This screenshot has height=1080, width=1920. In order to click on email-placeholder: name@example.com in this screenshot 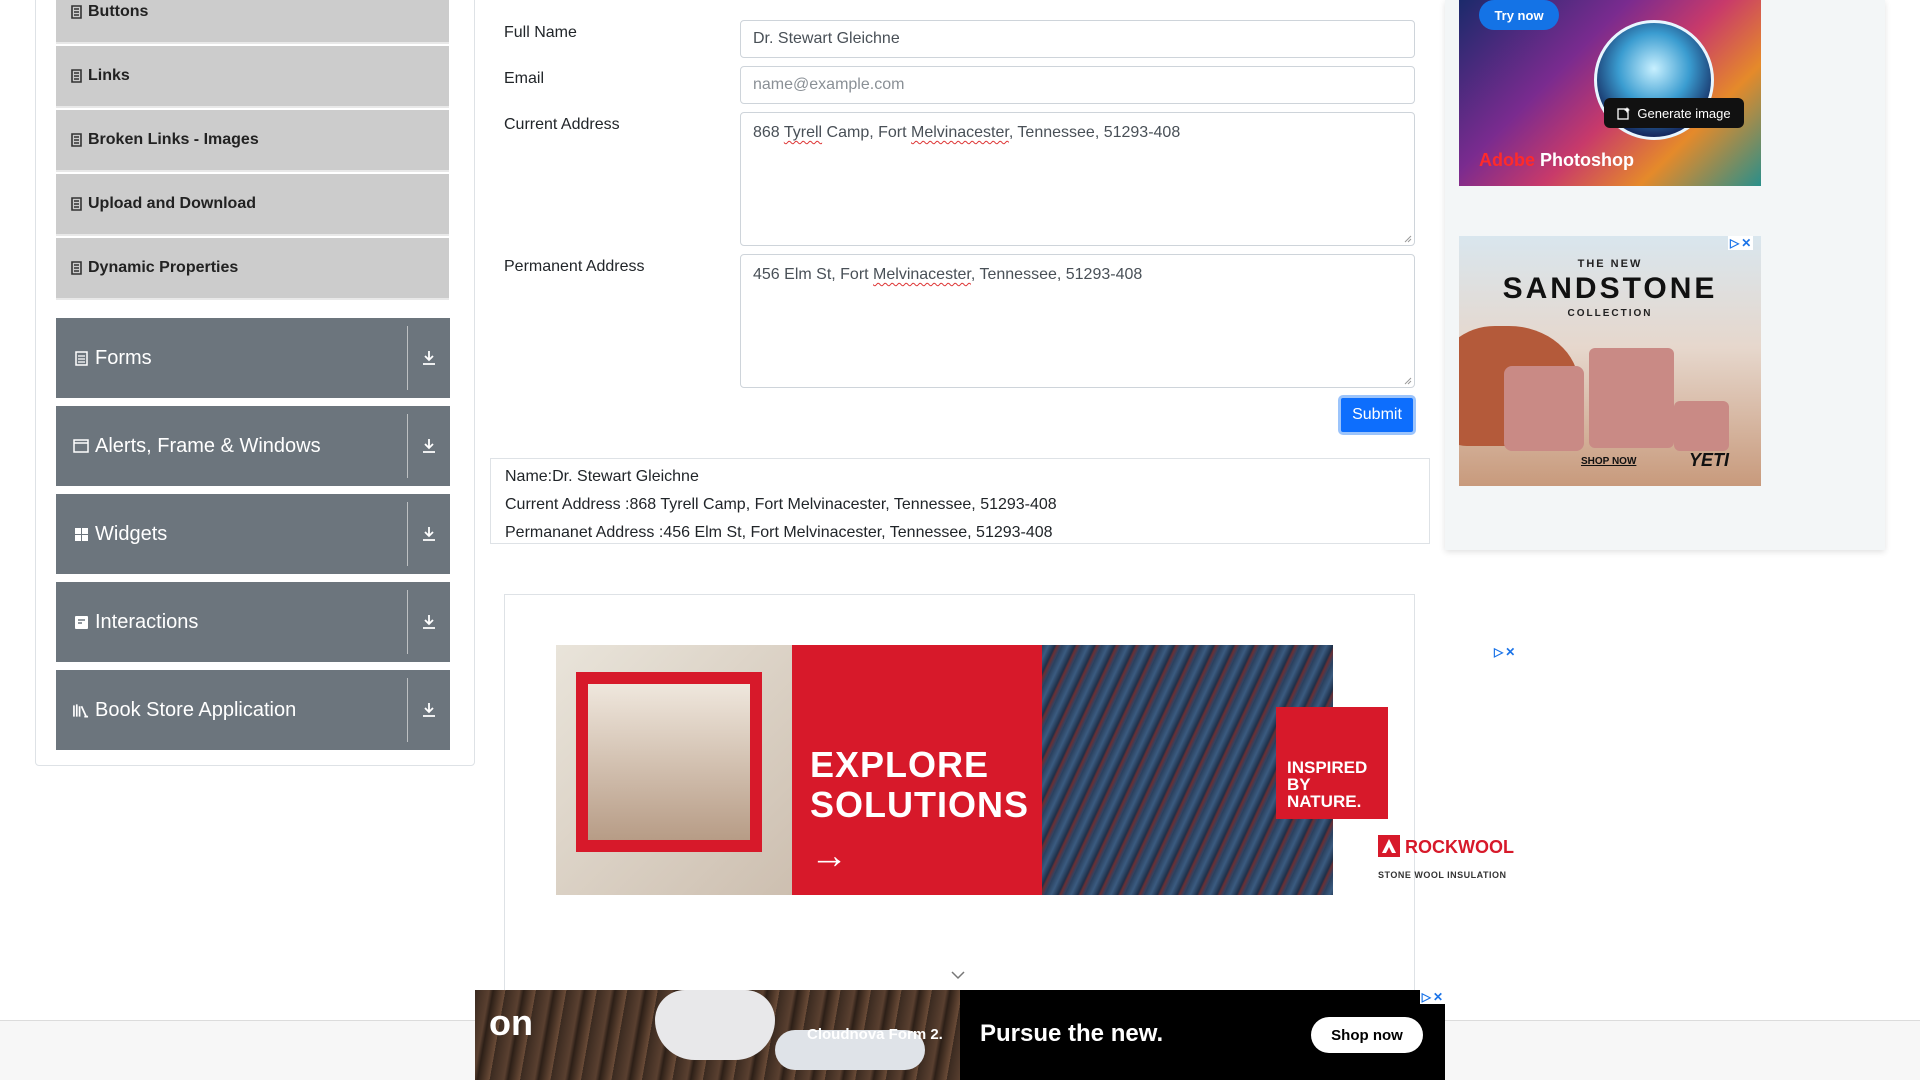, I will do `click(829, 84)`.